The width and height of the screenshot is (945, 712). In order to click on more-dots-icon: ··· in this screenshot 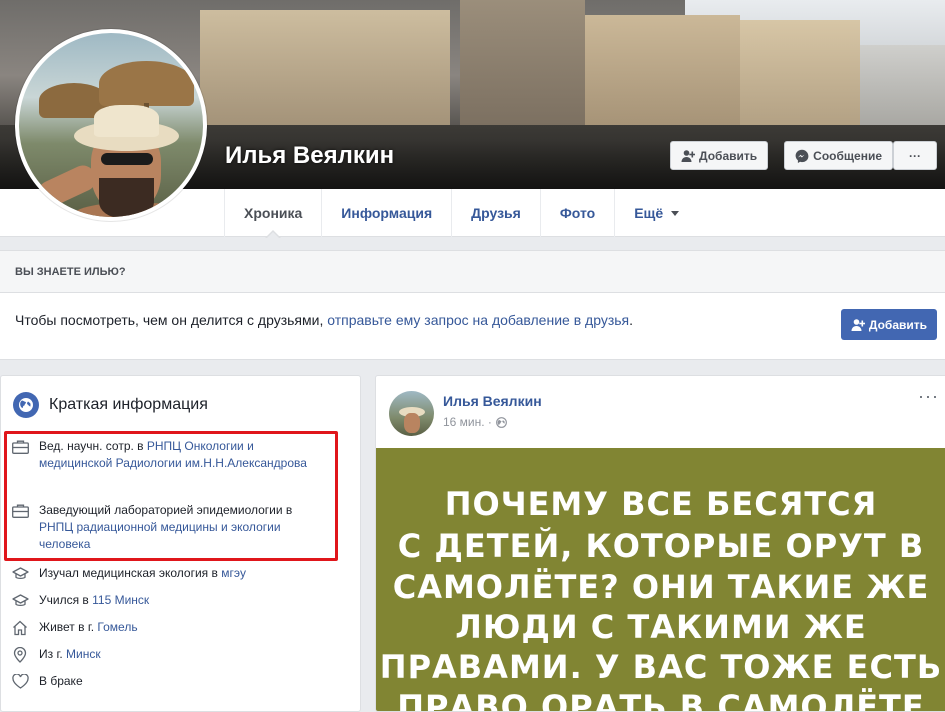, I will do `click(915, 155)`.